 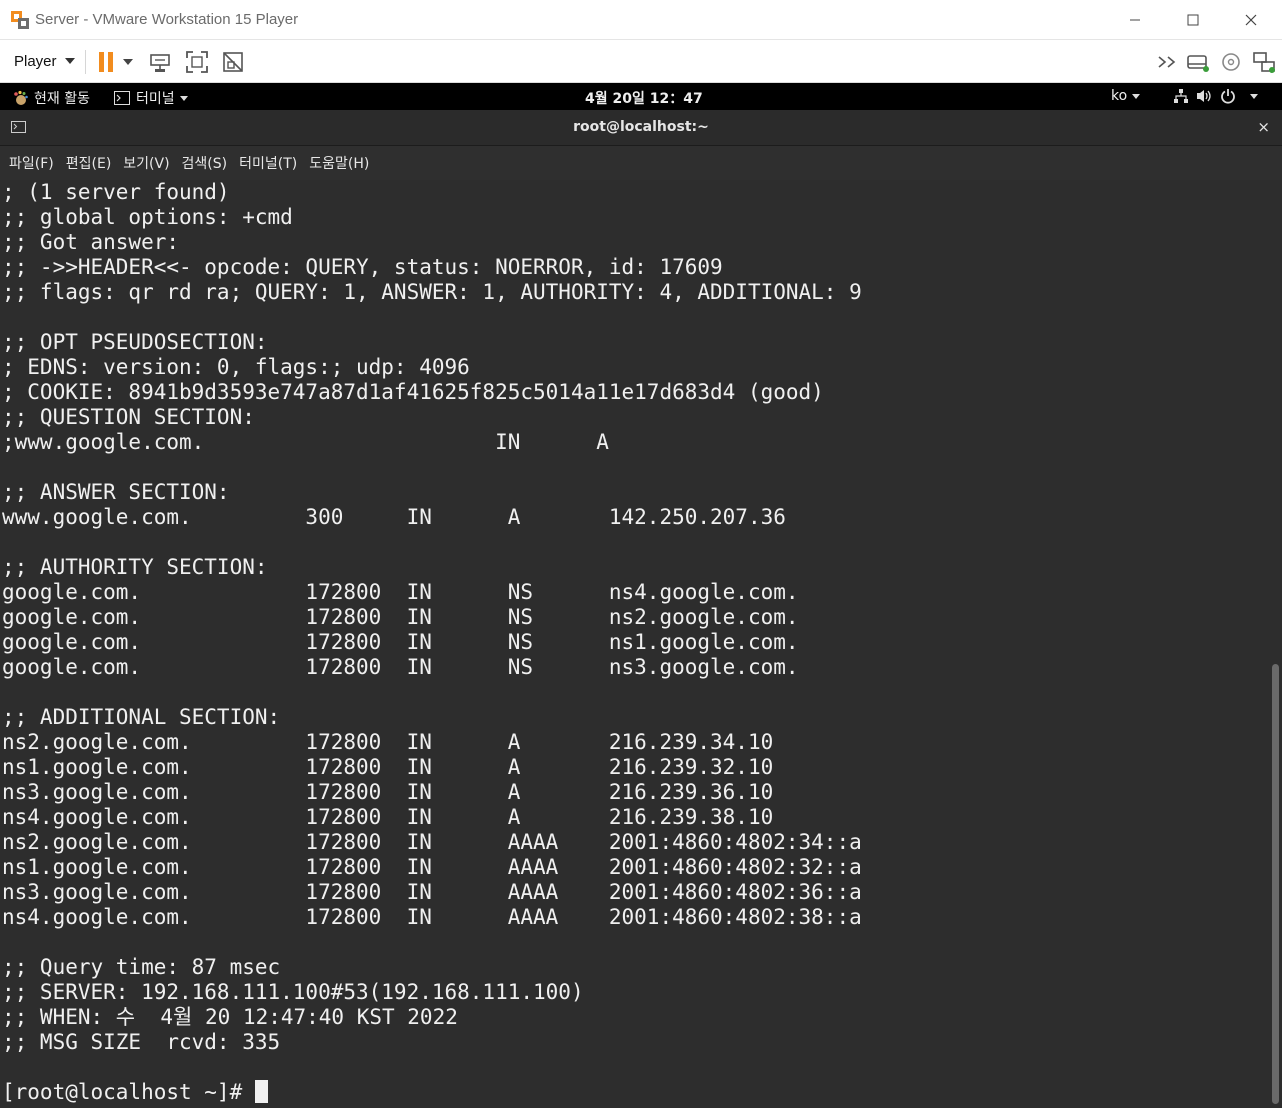 What do you see at coordinates (268, 163) in the screenshot?
I see `menu-terminal: 터미널(T)` at bounding box center [268, 163].